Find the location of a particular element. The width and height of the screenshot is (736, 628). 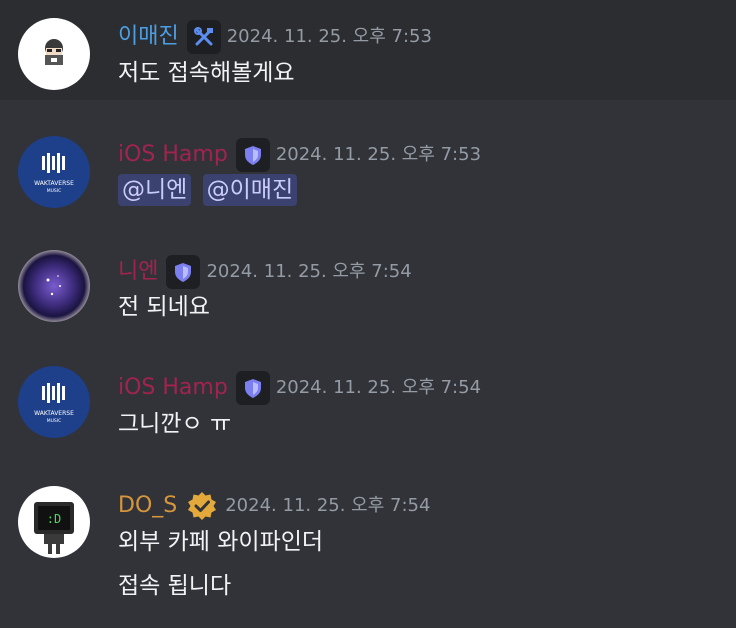

user-mention: @이매진 is located at coordinates (250, 190).